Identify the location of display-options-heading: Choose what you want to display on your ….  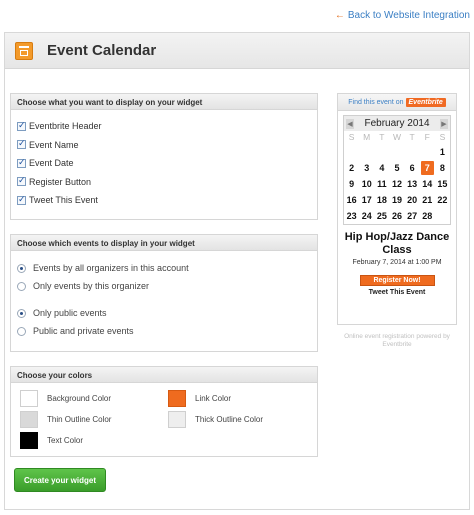
(164, 102).